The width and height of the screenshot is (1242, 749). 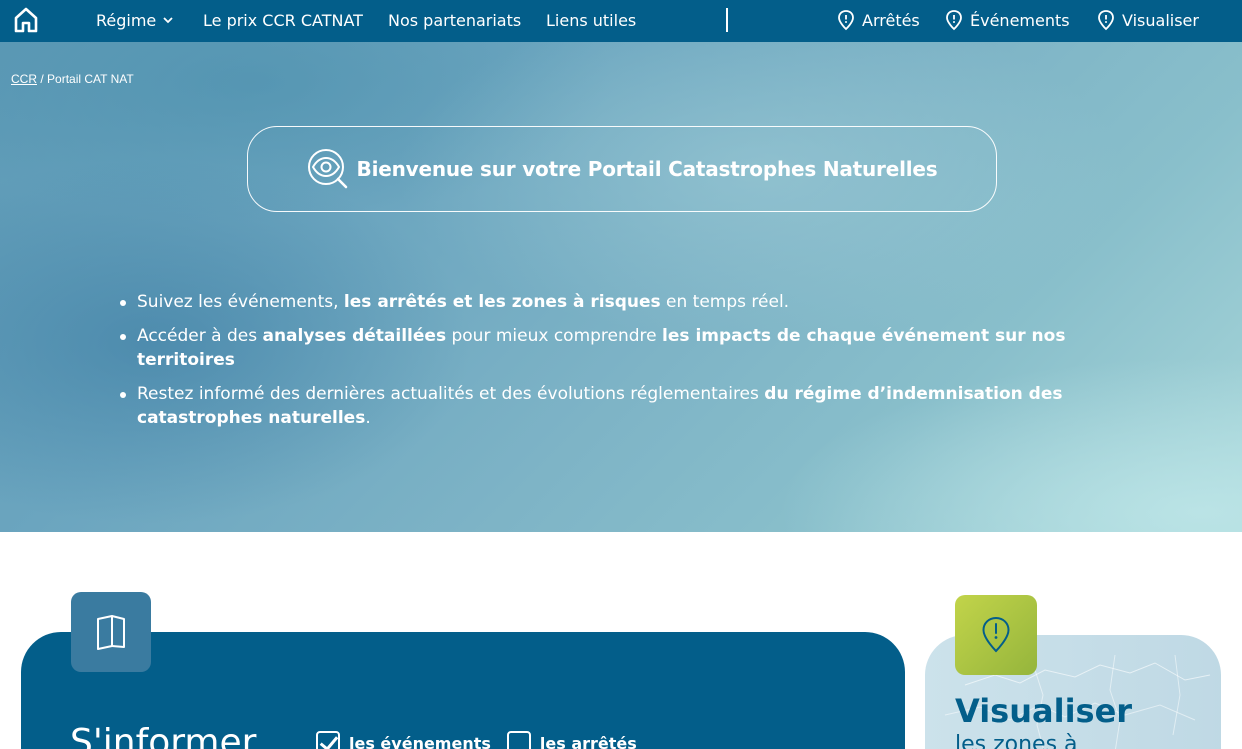 I want to click on alert-map-pin-icon, so click(x=996, y=634).